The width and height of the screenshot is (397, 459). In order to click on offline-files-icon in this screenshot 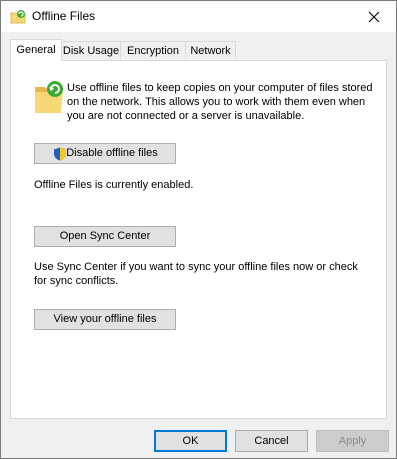, I will do `click(18, 17)`.